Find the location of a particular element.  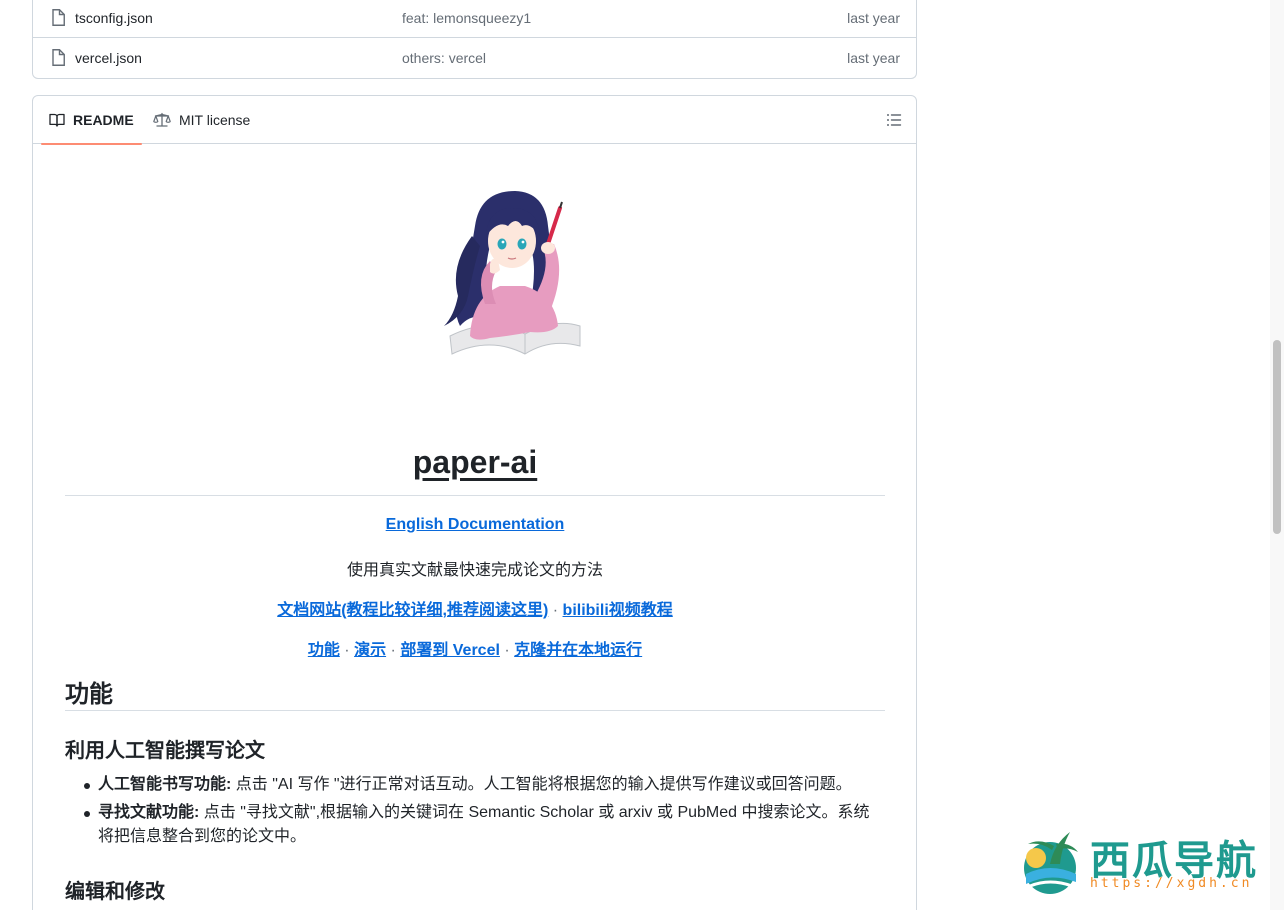

scrollbar-thumb is located at coordinates (1277, 437).